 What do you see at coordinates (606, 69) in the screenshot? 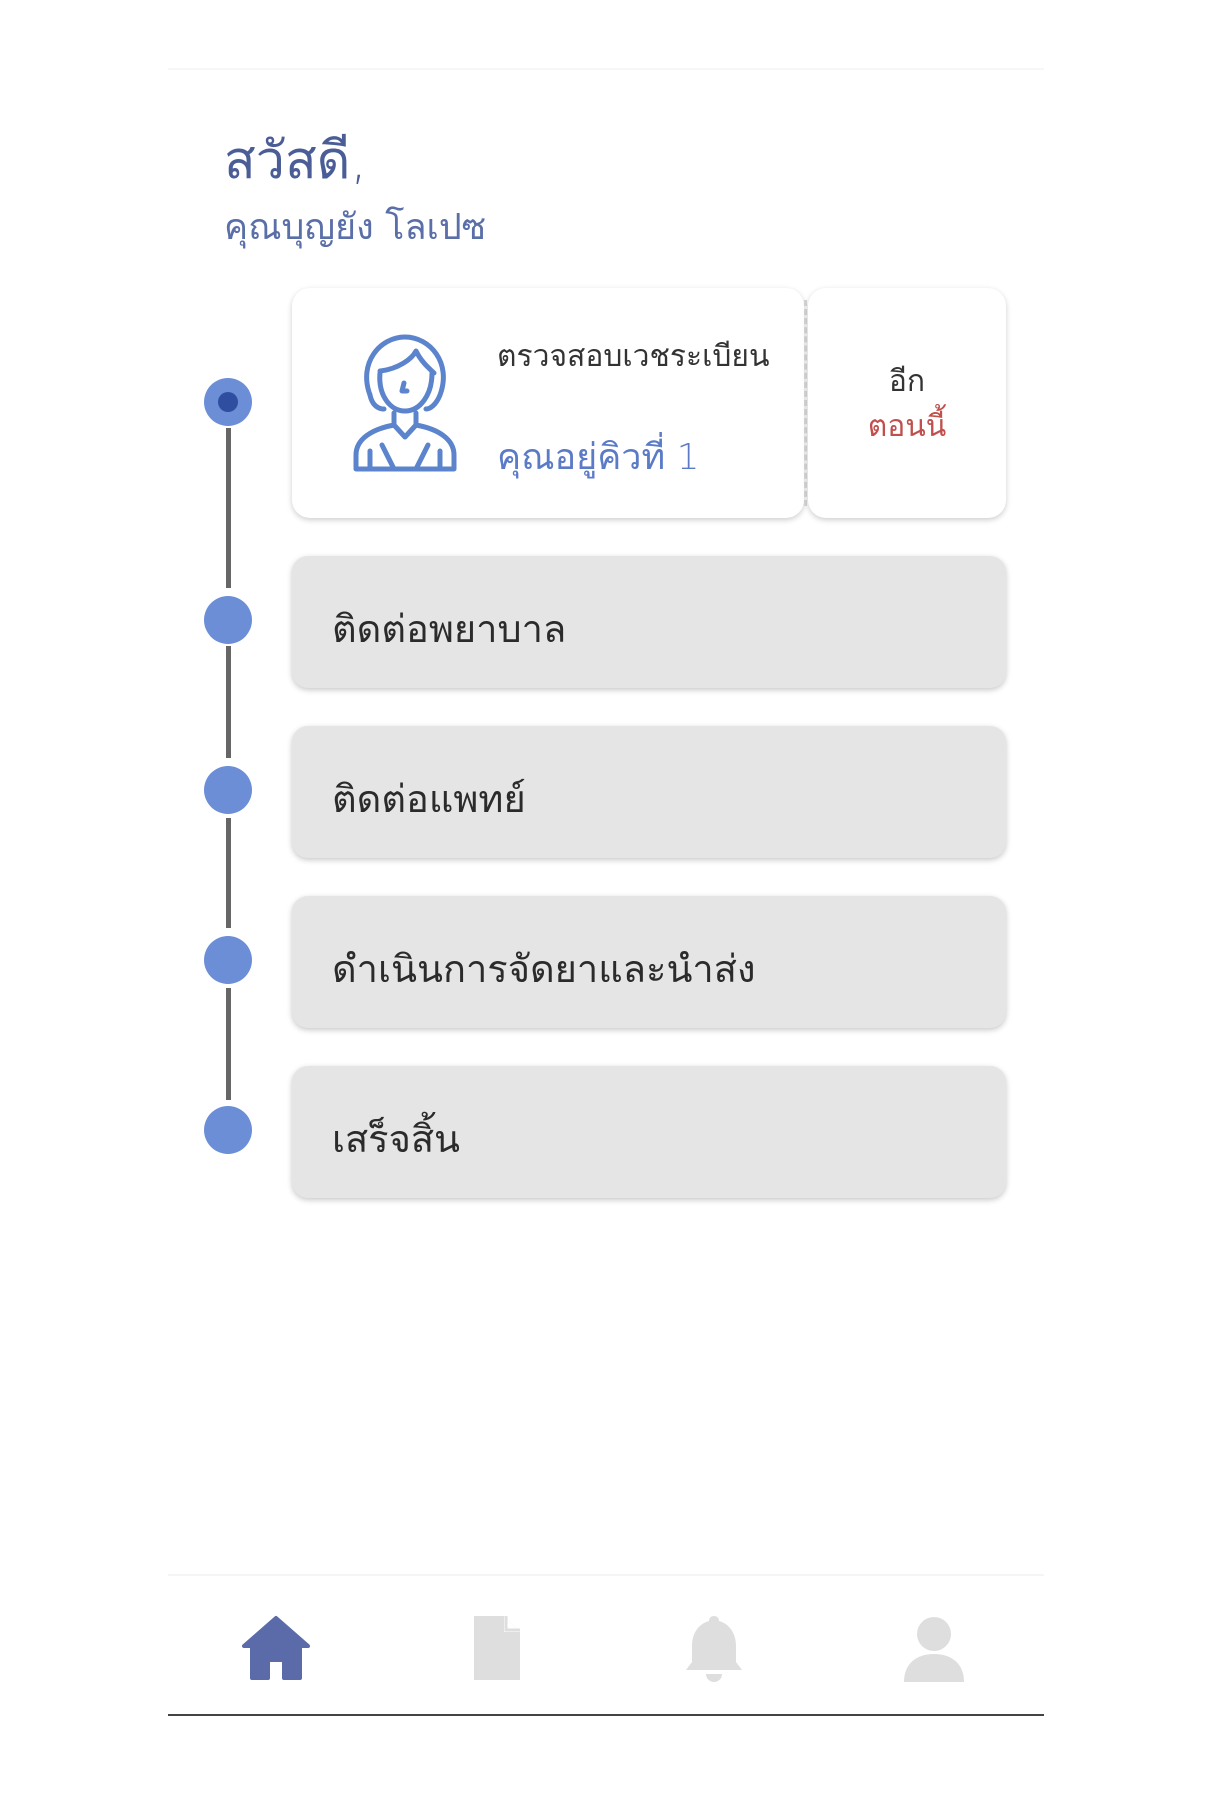
I see `header-divider` at bounding box center [606, 69].